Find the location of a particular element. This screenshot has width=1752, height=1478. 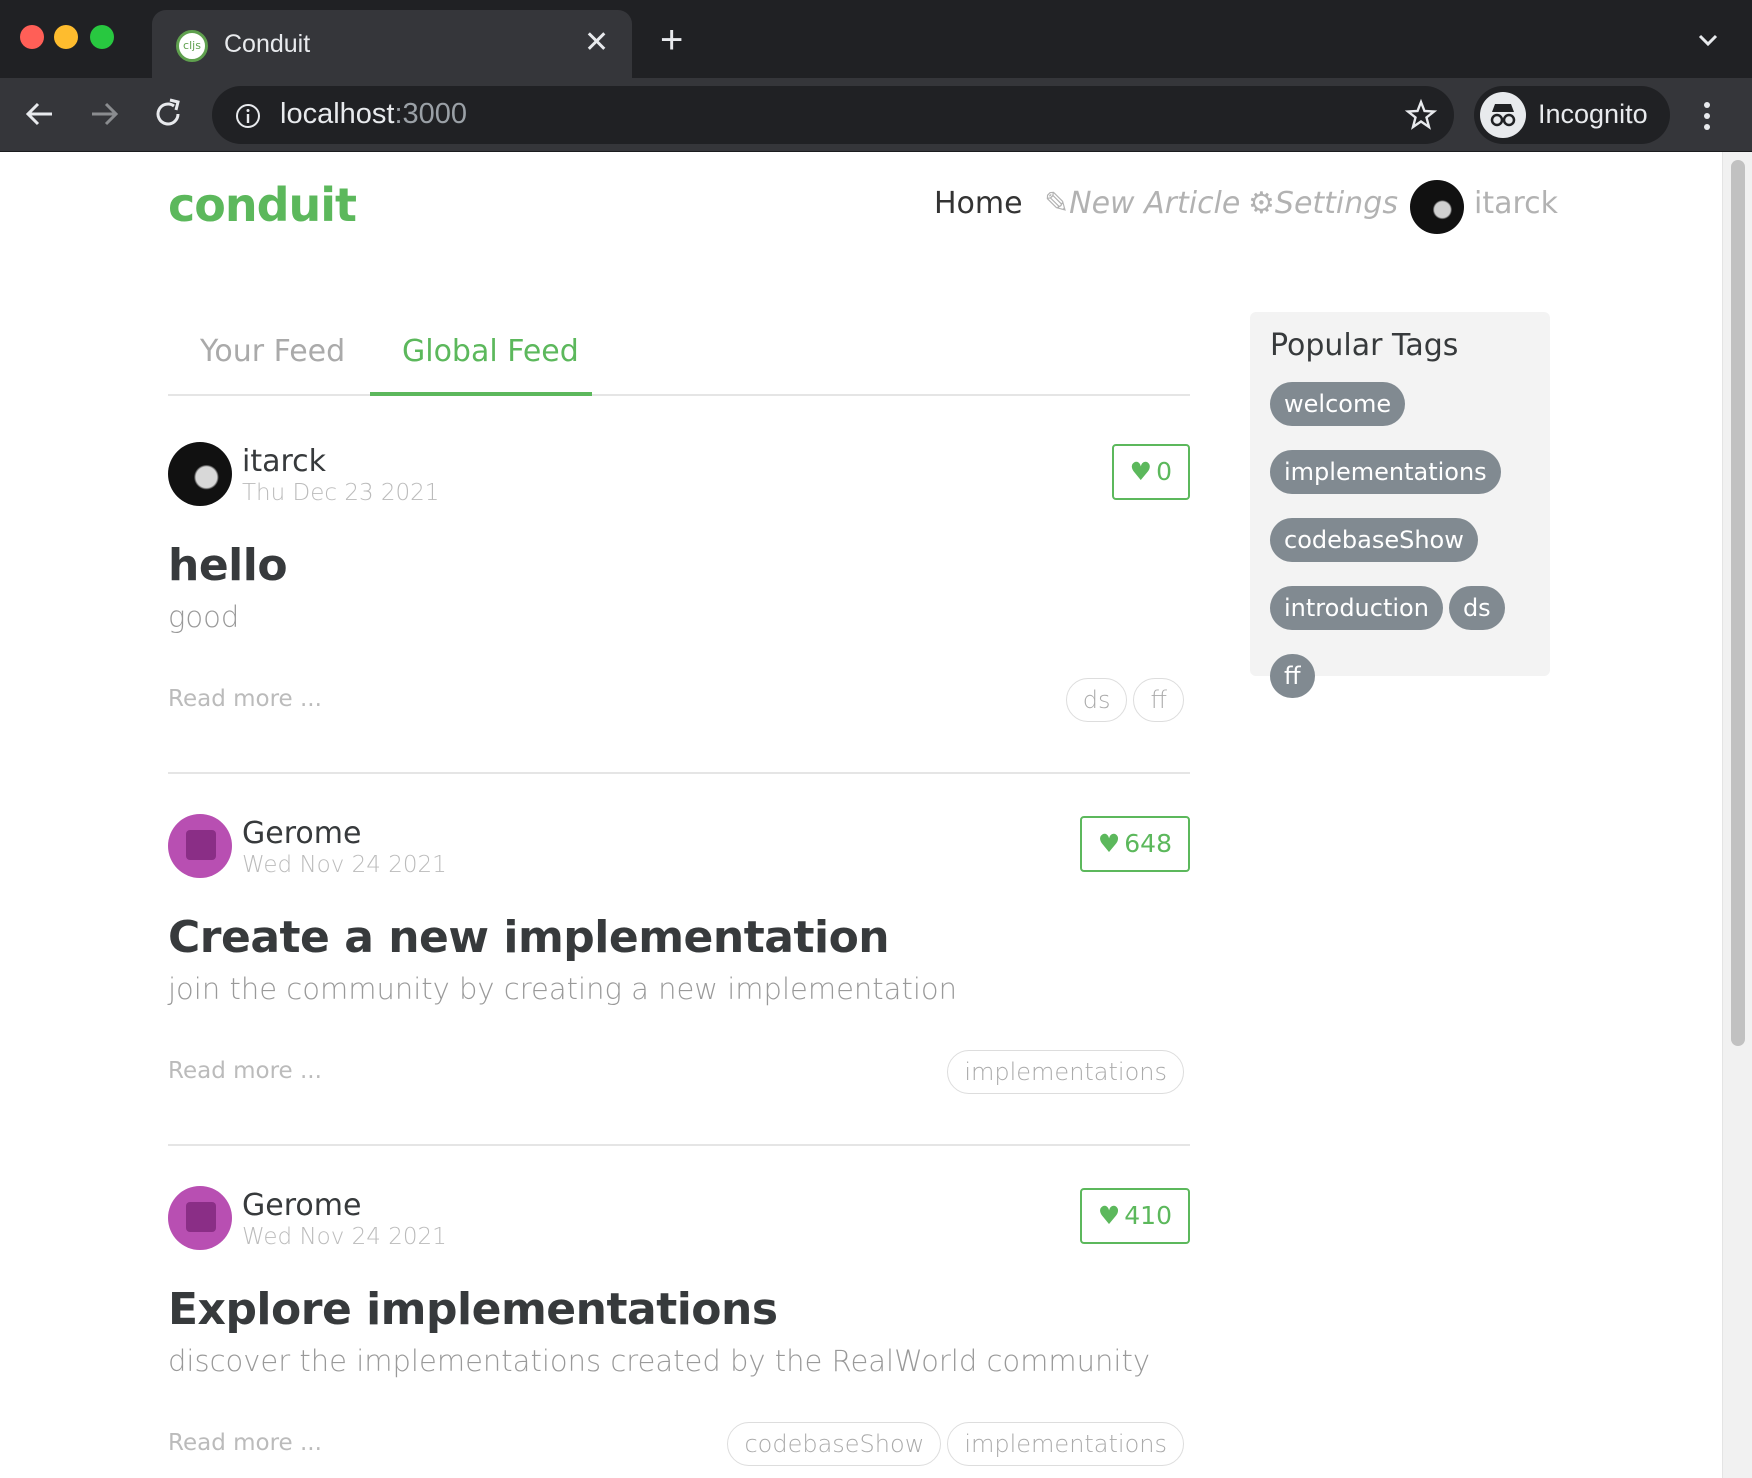

address-bar: localhost:3000 is located at coordinates (833, 115).